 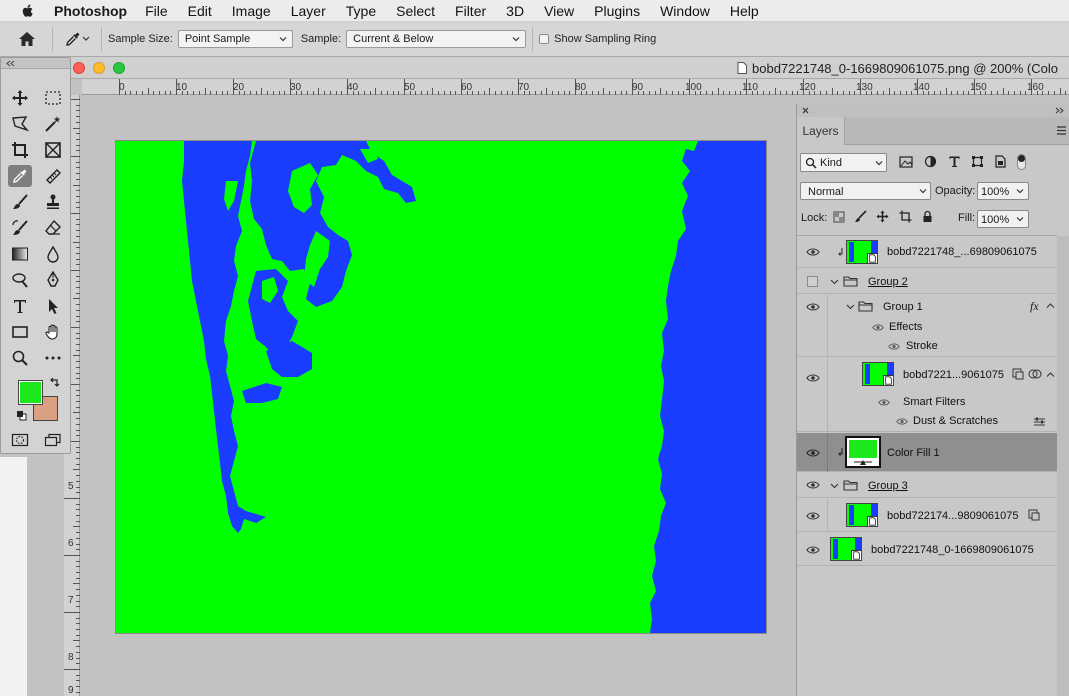 I want to click on lock-image-pixels-icon, so click(x=860, y=216).